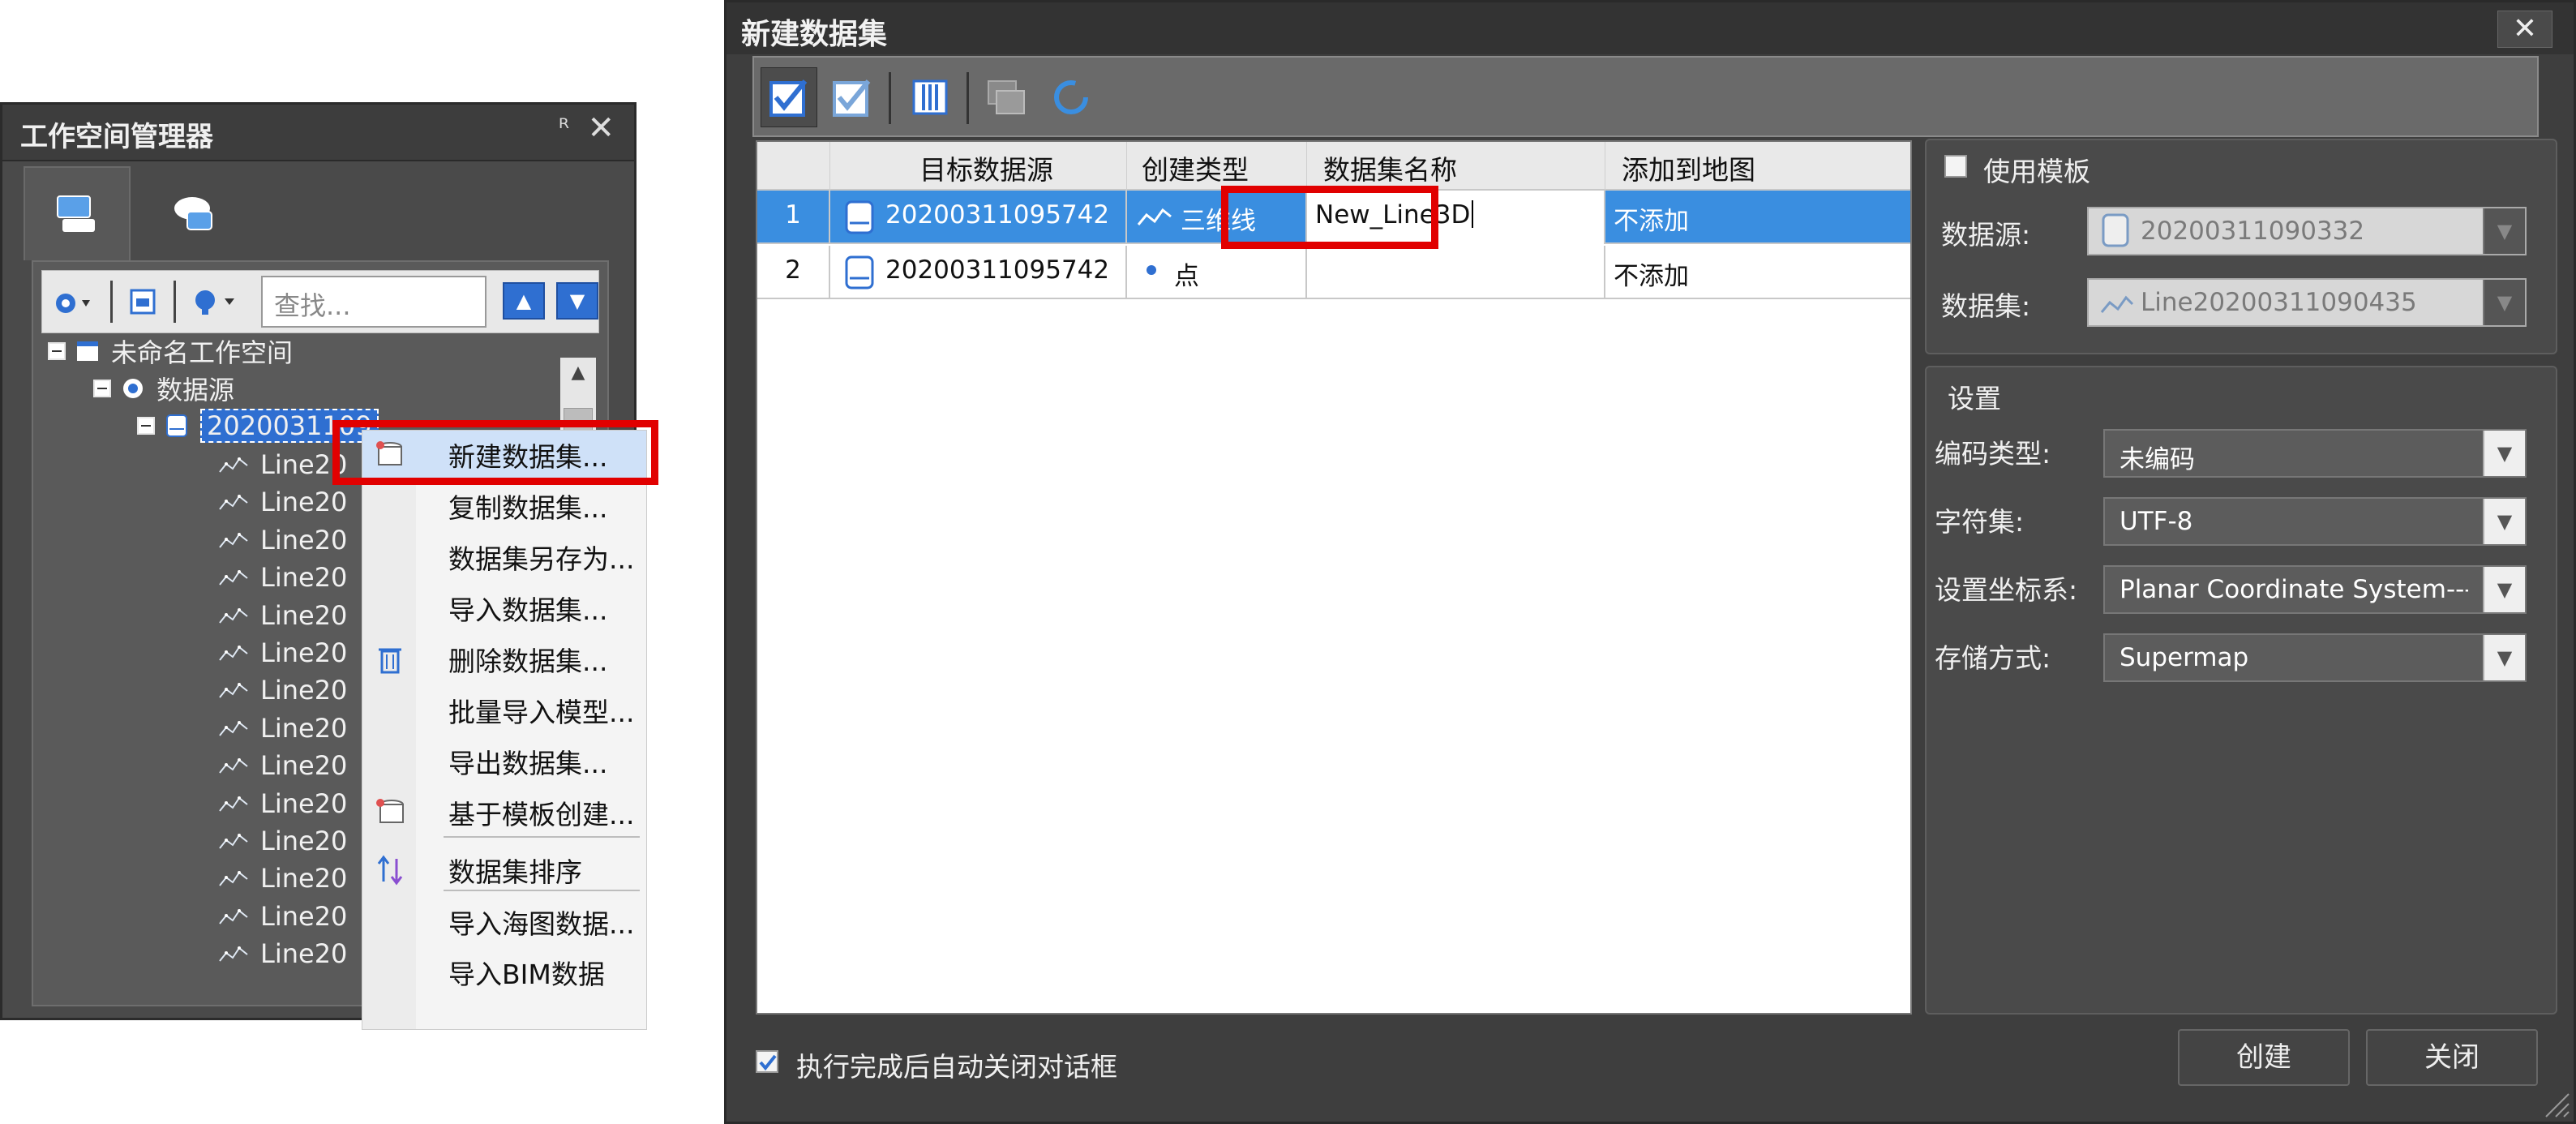 This screenshot has height=1124, width=2576. What do you see at coordinates (1650, 28) in the screenshot?
I see `dialog-titlebar: 新建数据集 ✕` at bounding box center [1650, 28].